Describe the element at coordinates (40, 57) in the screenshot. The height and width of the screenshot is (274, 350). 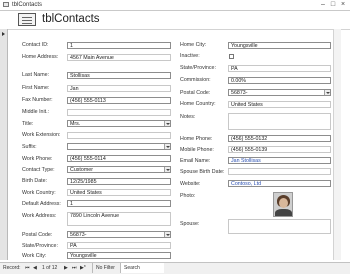
I see `home-address-label: Home Address:` at that location.